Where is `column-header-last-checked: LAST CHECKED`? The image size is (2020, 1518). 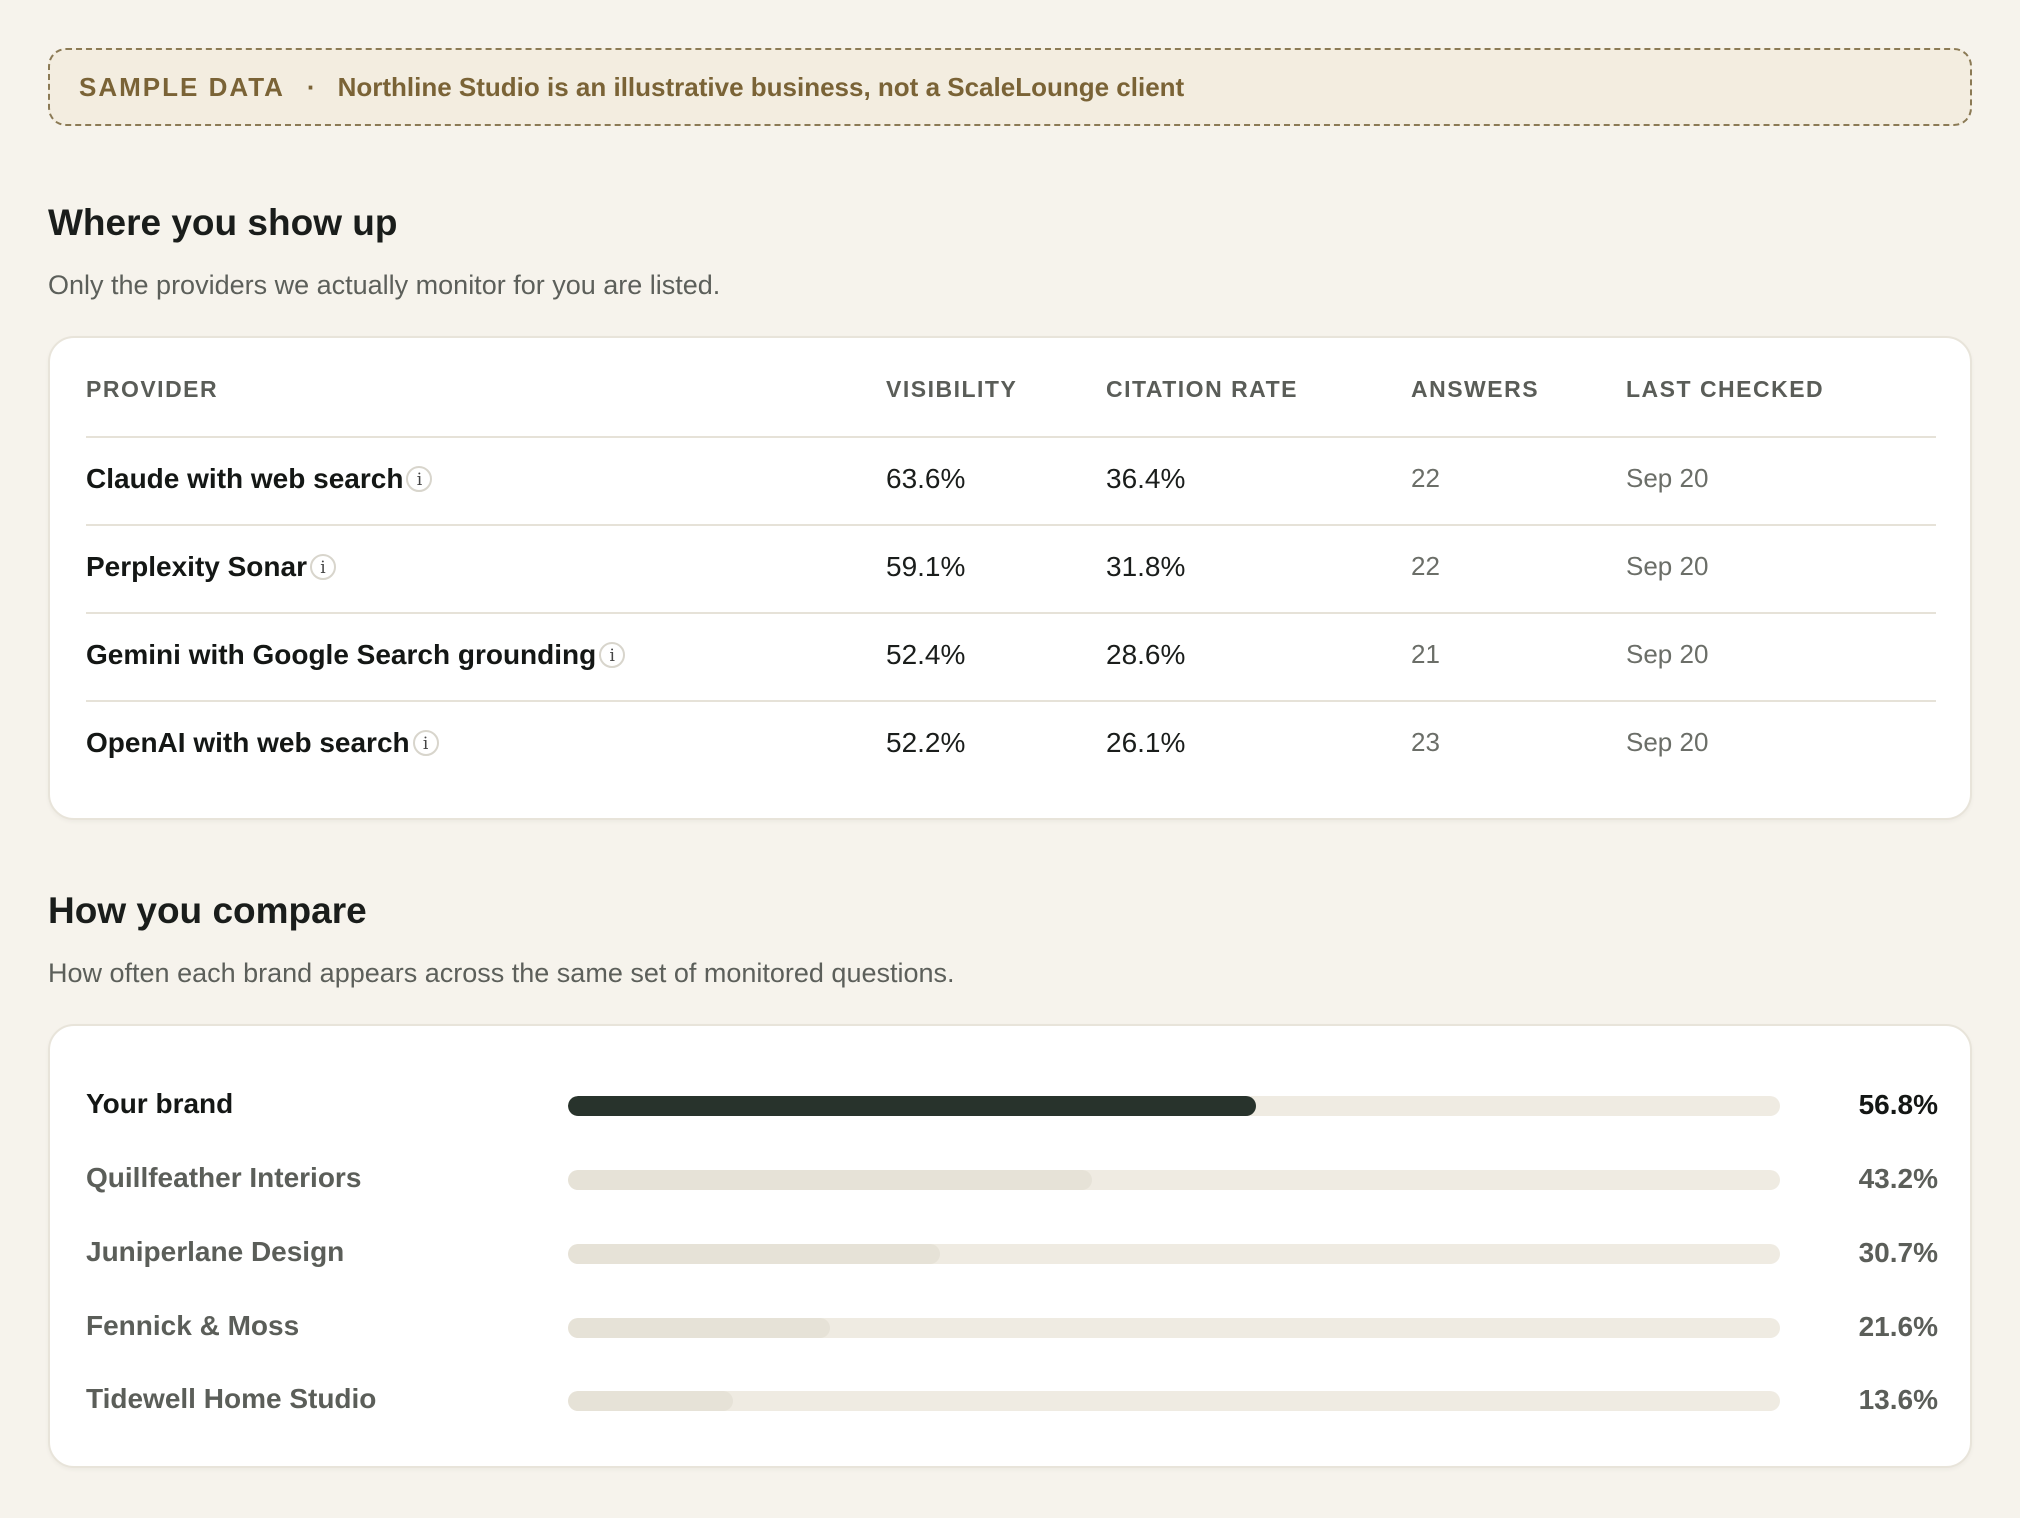
column-header-last-checked: LAST CHECKED is located at coordinates (1725, 389).